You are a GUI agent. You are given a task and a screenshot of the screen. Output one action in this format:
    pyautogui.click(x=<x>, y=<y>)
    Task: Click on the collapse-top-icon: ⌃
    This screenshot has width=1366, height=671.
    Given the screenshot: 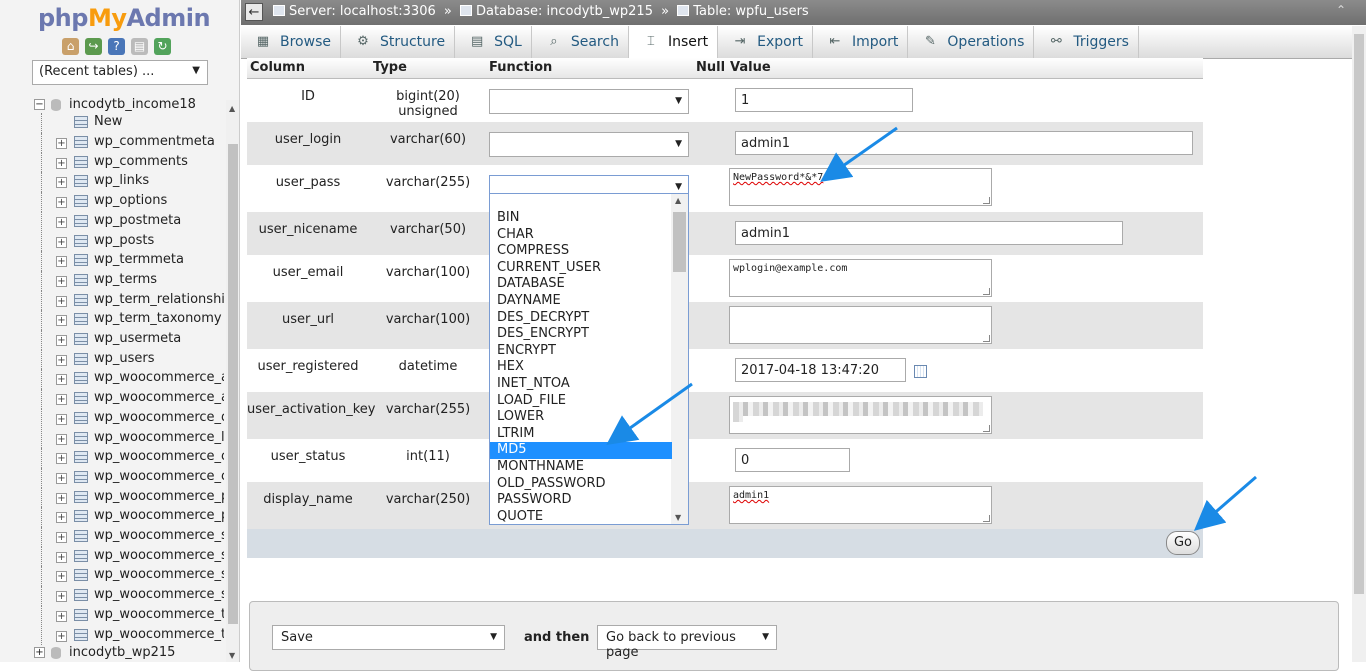 What is the action you would take?
    pyautogui.click(x=1341, y=10)
    